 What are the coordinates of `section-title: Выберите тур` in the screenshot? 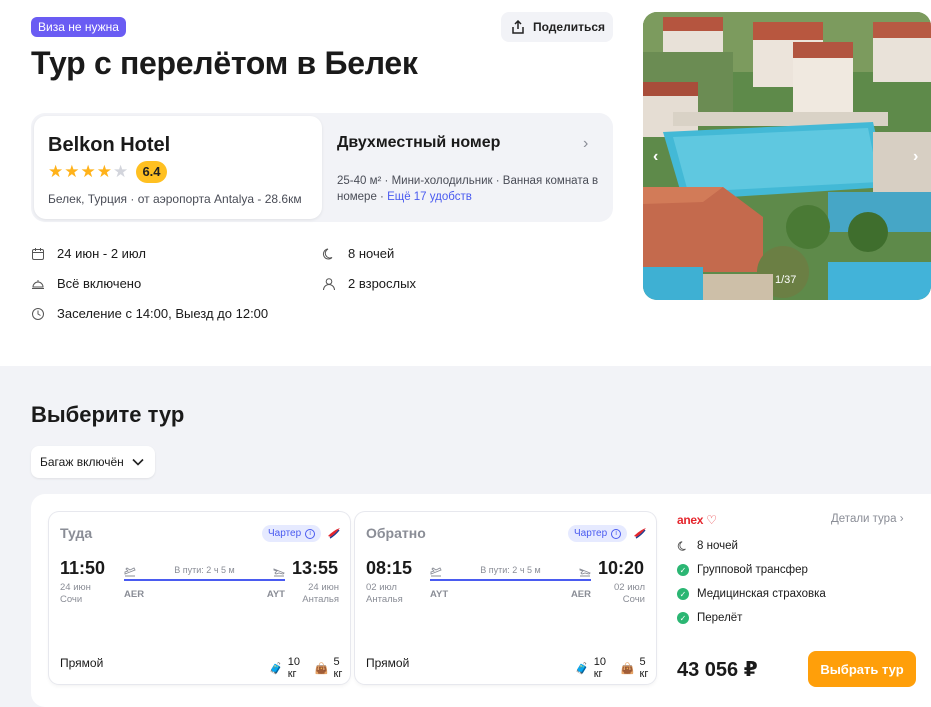 It's located at (108, 414).